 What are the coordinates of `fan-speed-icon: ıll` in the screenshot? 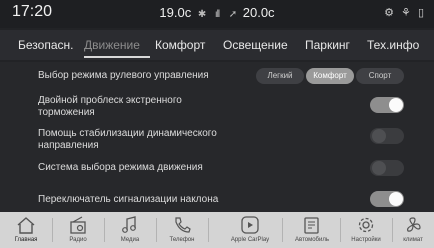 It's located at (217, 14).